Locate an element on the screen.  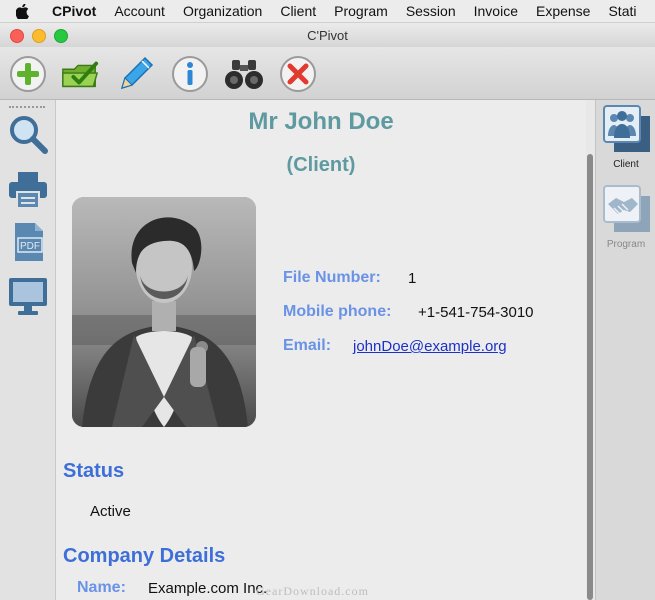
handshake-icon is located at coordinates (626, 208).